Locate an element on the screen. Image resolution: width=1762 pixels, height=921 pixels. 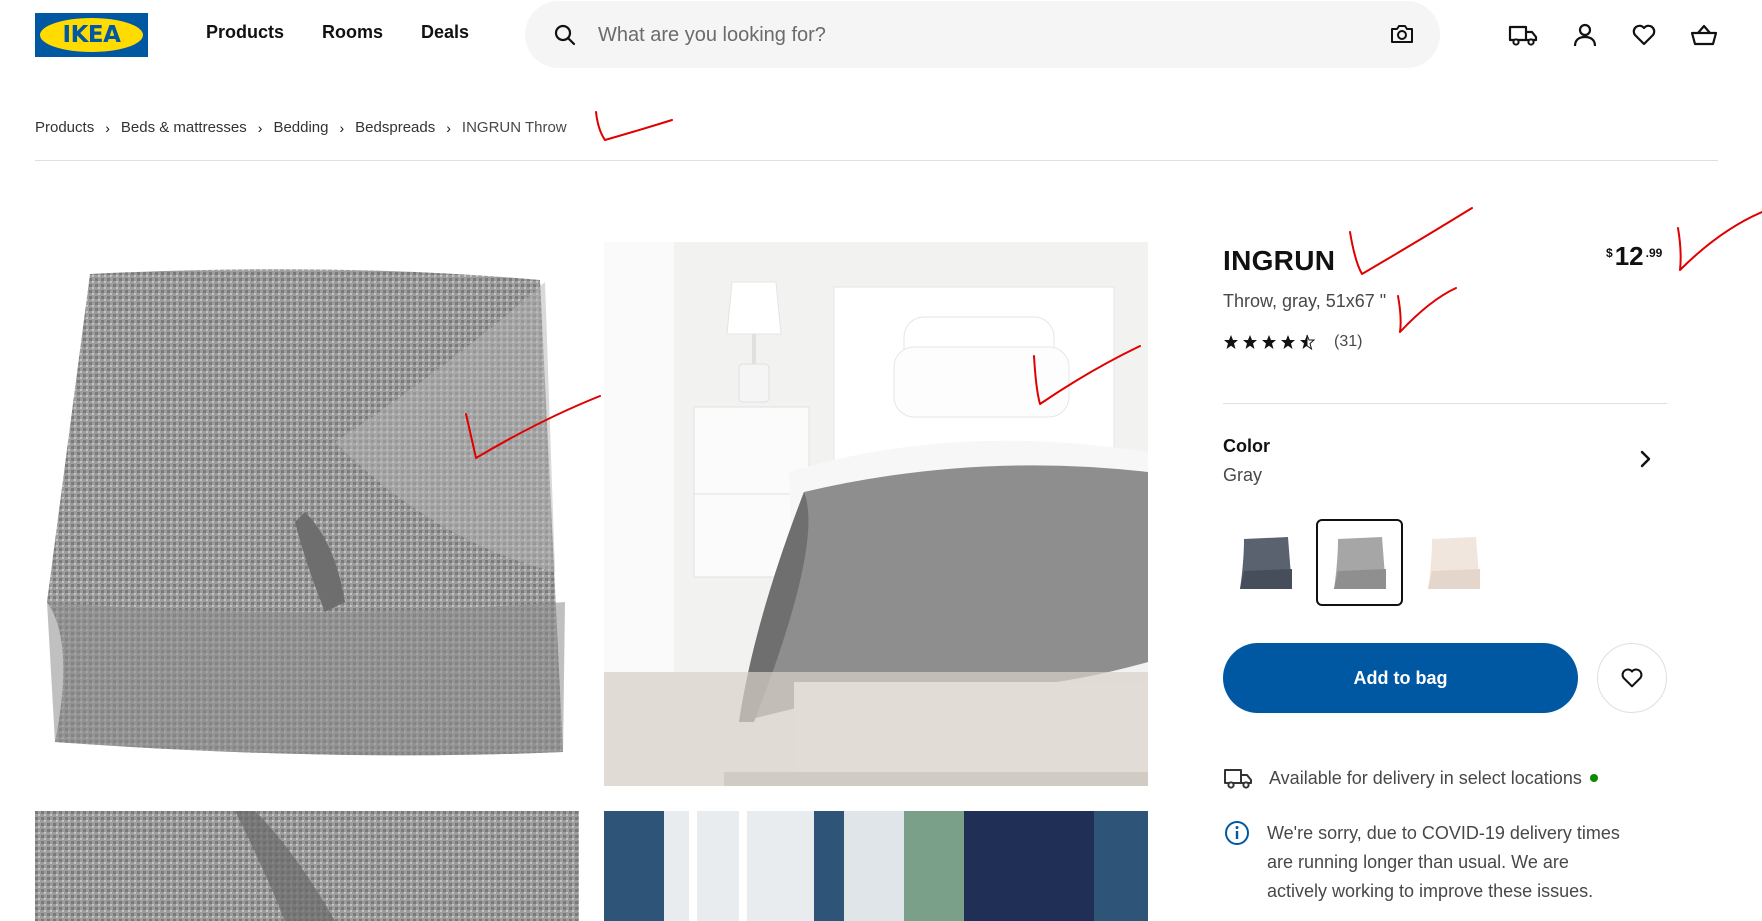
price-decimal: .99 is located at coordinates (1654, 253).